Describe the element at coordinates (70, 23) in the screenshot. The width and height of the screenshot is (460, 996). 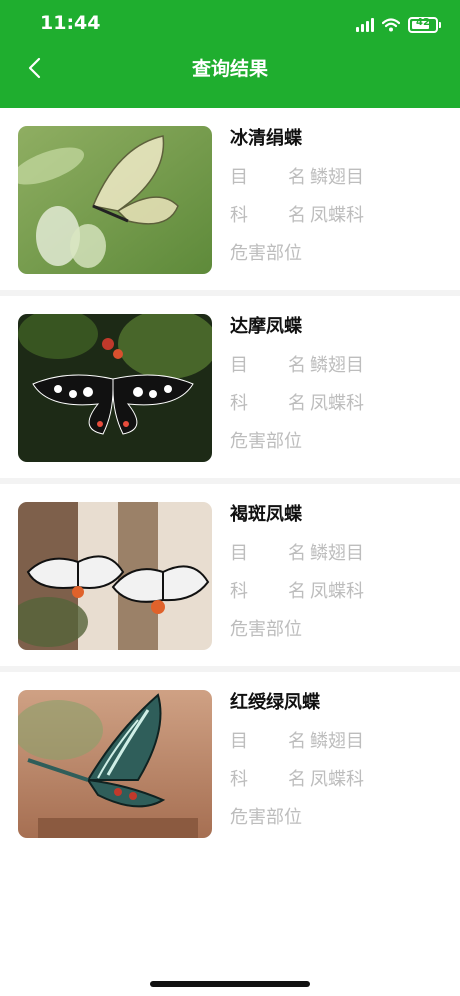
I see `status-time: 11:44` at that location.